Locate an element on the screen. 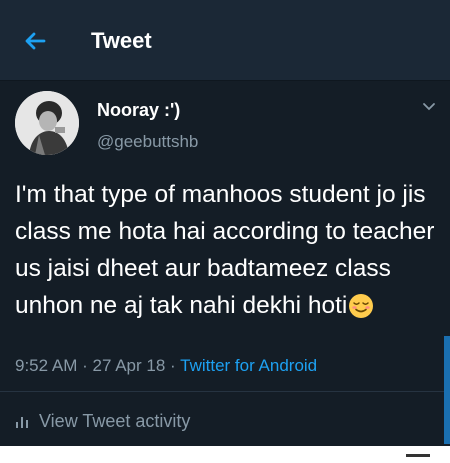  avatar is located at coordinates (47, 123).